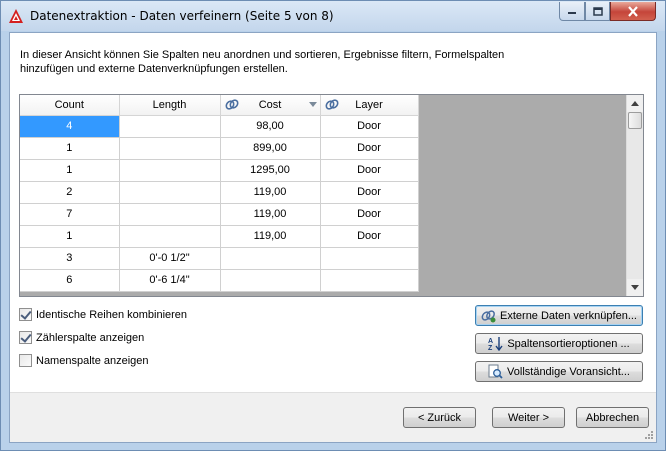  I want to click on column-header-label: Count, so click(69, 104).